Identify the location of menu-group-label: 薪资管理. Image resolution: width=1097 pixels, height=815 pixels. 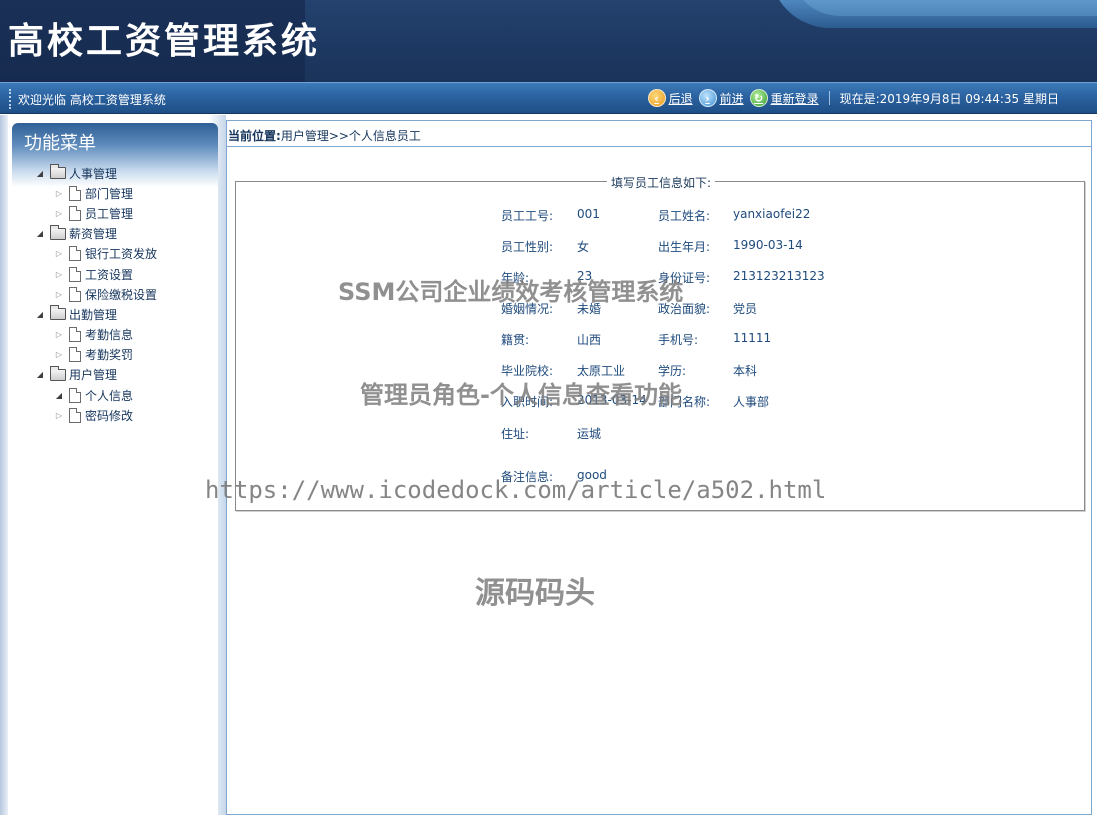
(93, 234).